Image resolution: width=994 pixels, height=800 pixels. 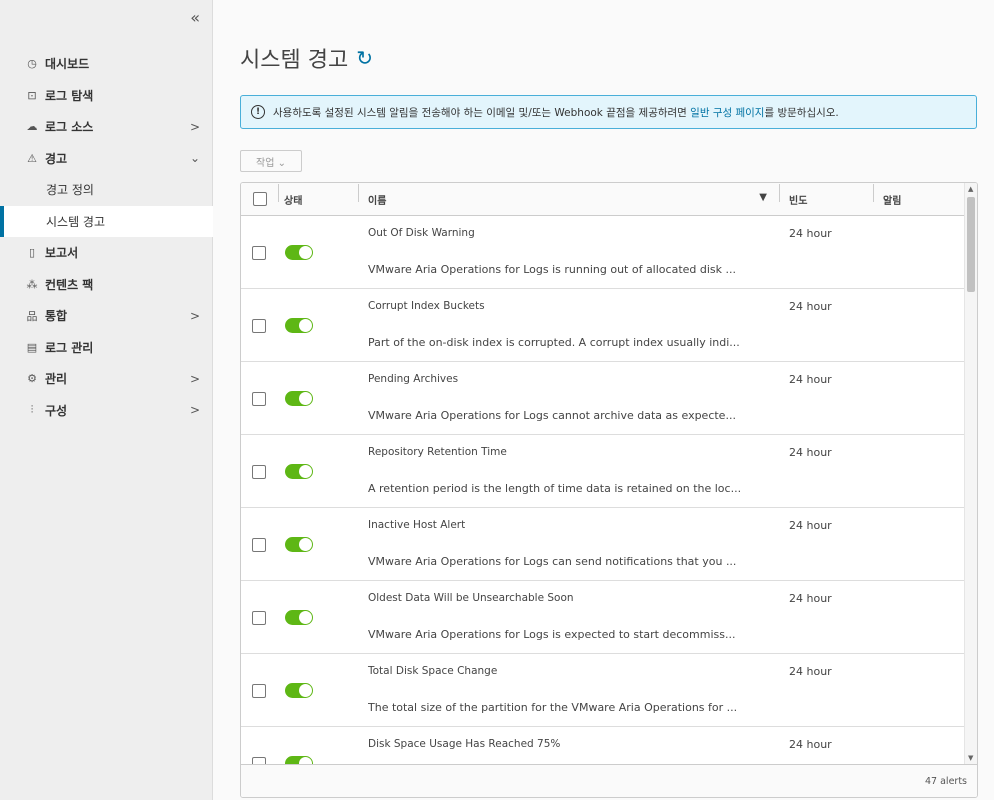 What do you see at coordinates (259, 199) in the screenshot?
I see `select-all-checkbox` at bounding box center [259, 199].